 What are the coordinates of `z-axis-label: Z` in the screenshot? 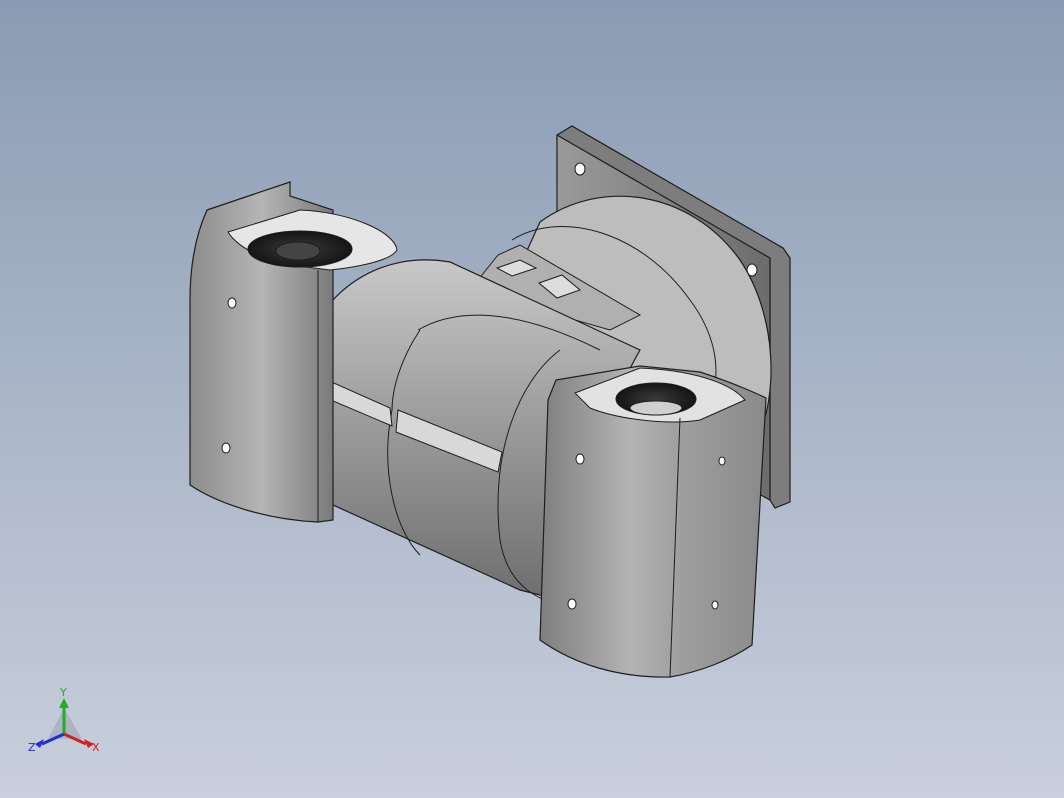 It's located at (32, 747).